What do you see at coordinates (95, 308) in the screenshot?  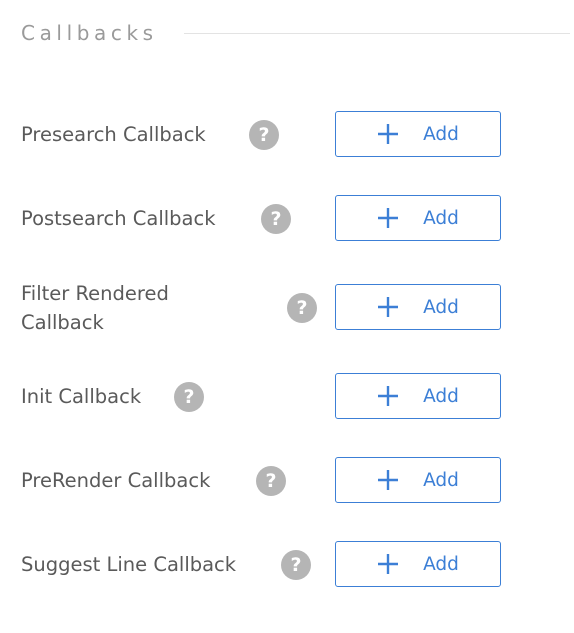 I see `callback-label: Filter Rendered Callback` at bounding box center [95, 308].